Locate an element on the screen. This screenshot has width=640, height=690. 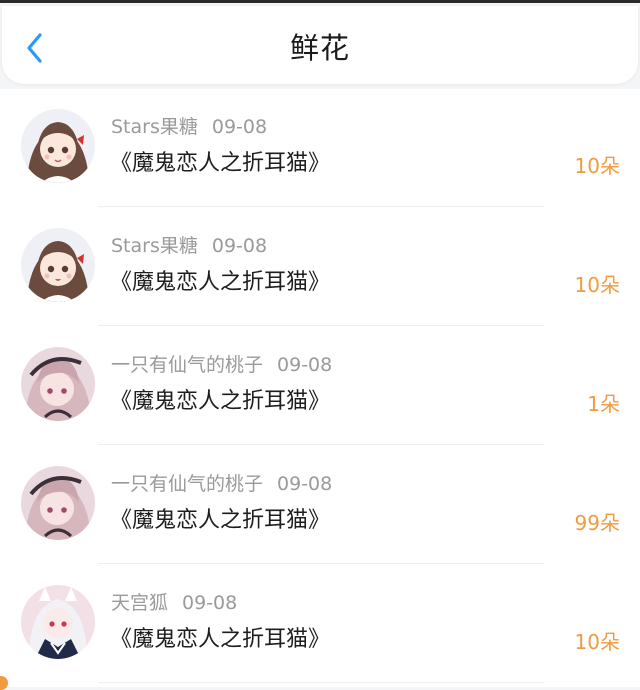
flower-count: 1朵 is located at coordinates (603, 404).